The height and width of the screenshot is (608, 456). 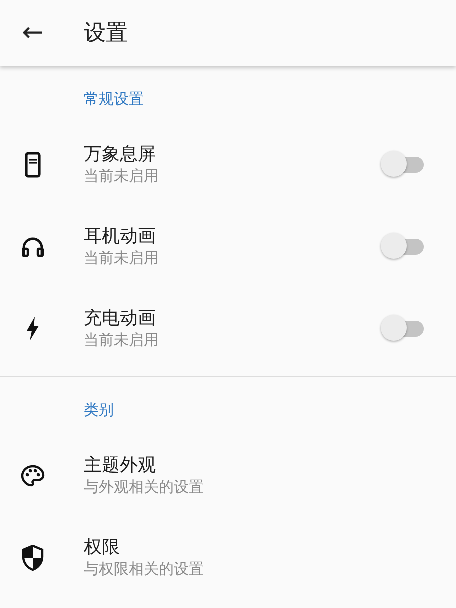 I want to click on palette-icon, so click(x=33, y=476).